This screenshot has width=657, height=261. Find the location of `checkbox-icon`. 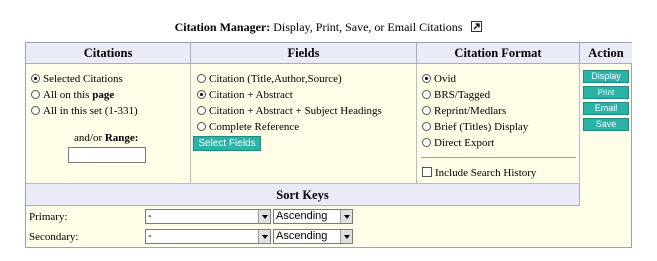

checkbox-icon is located at coordinates (427, 172).